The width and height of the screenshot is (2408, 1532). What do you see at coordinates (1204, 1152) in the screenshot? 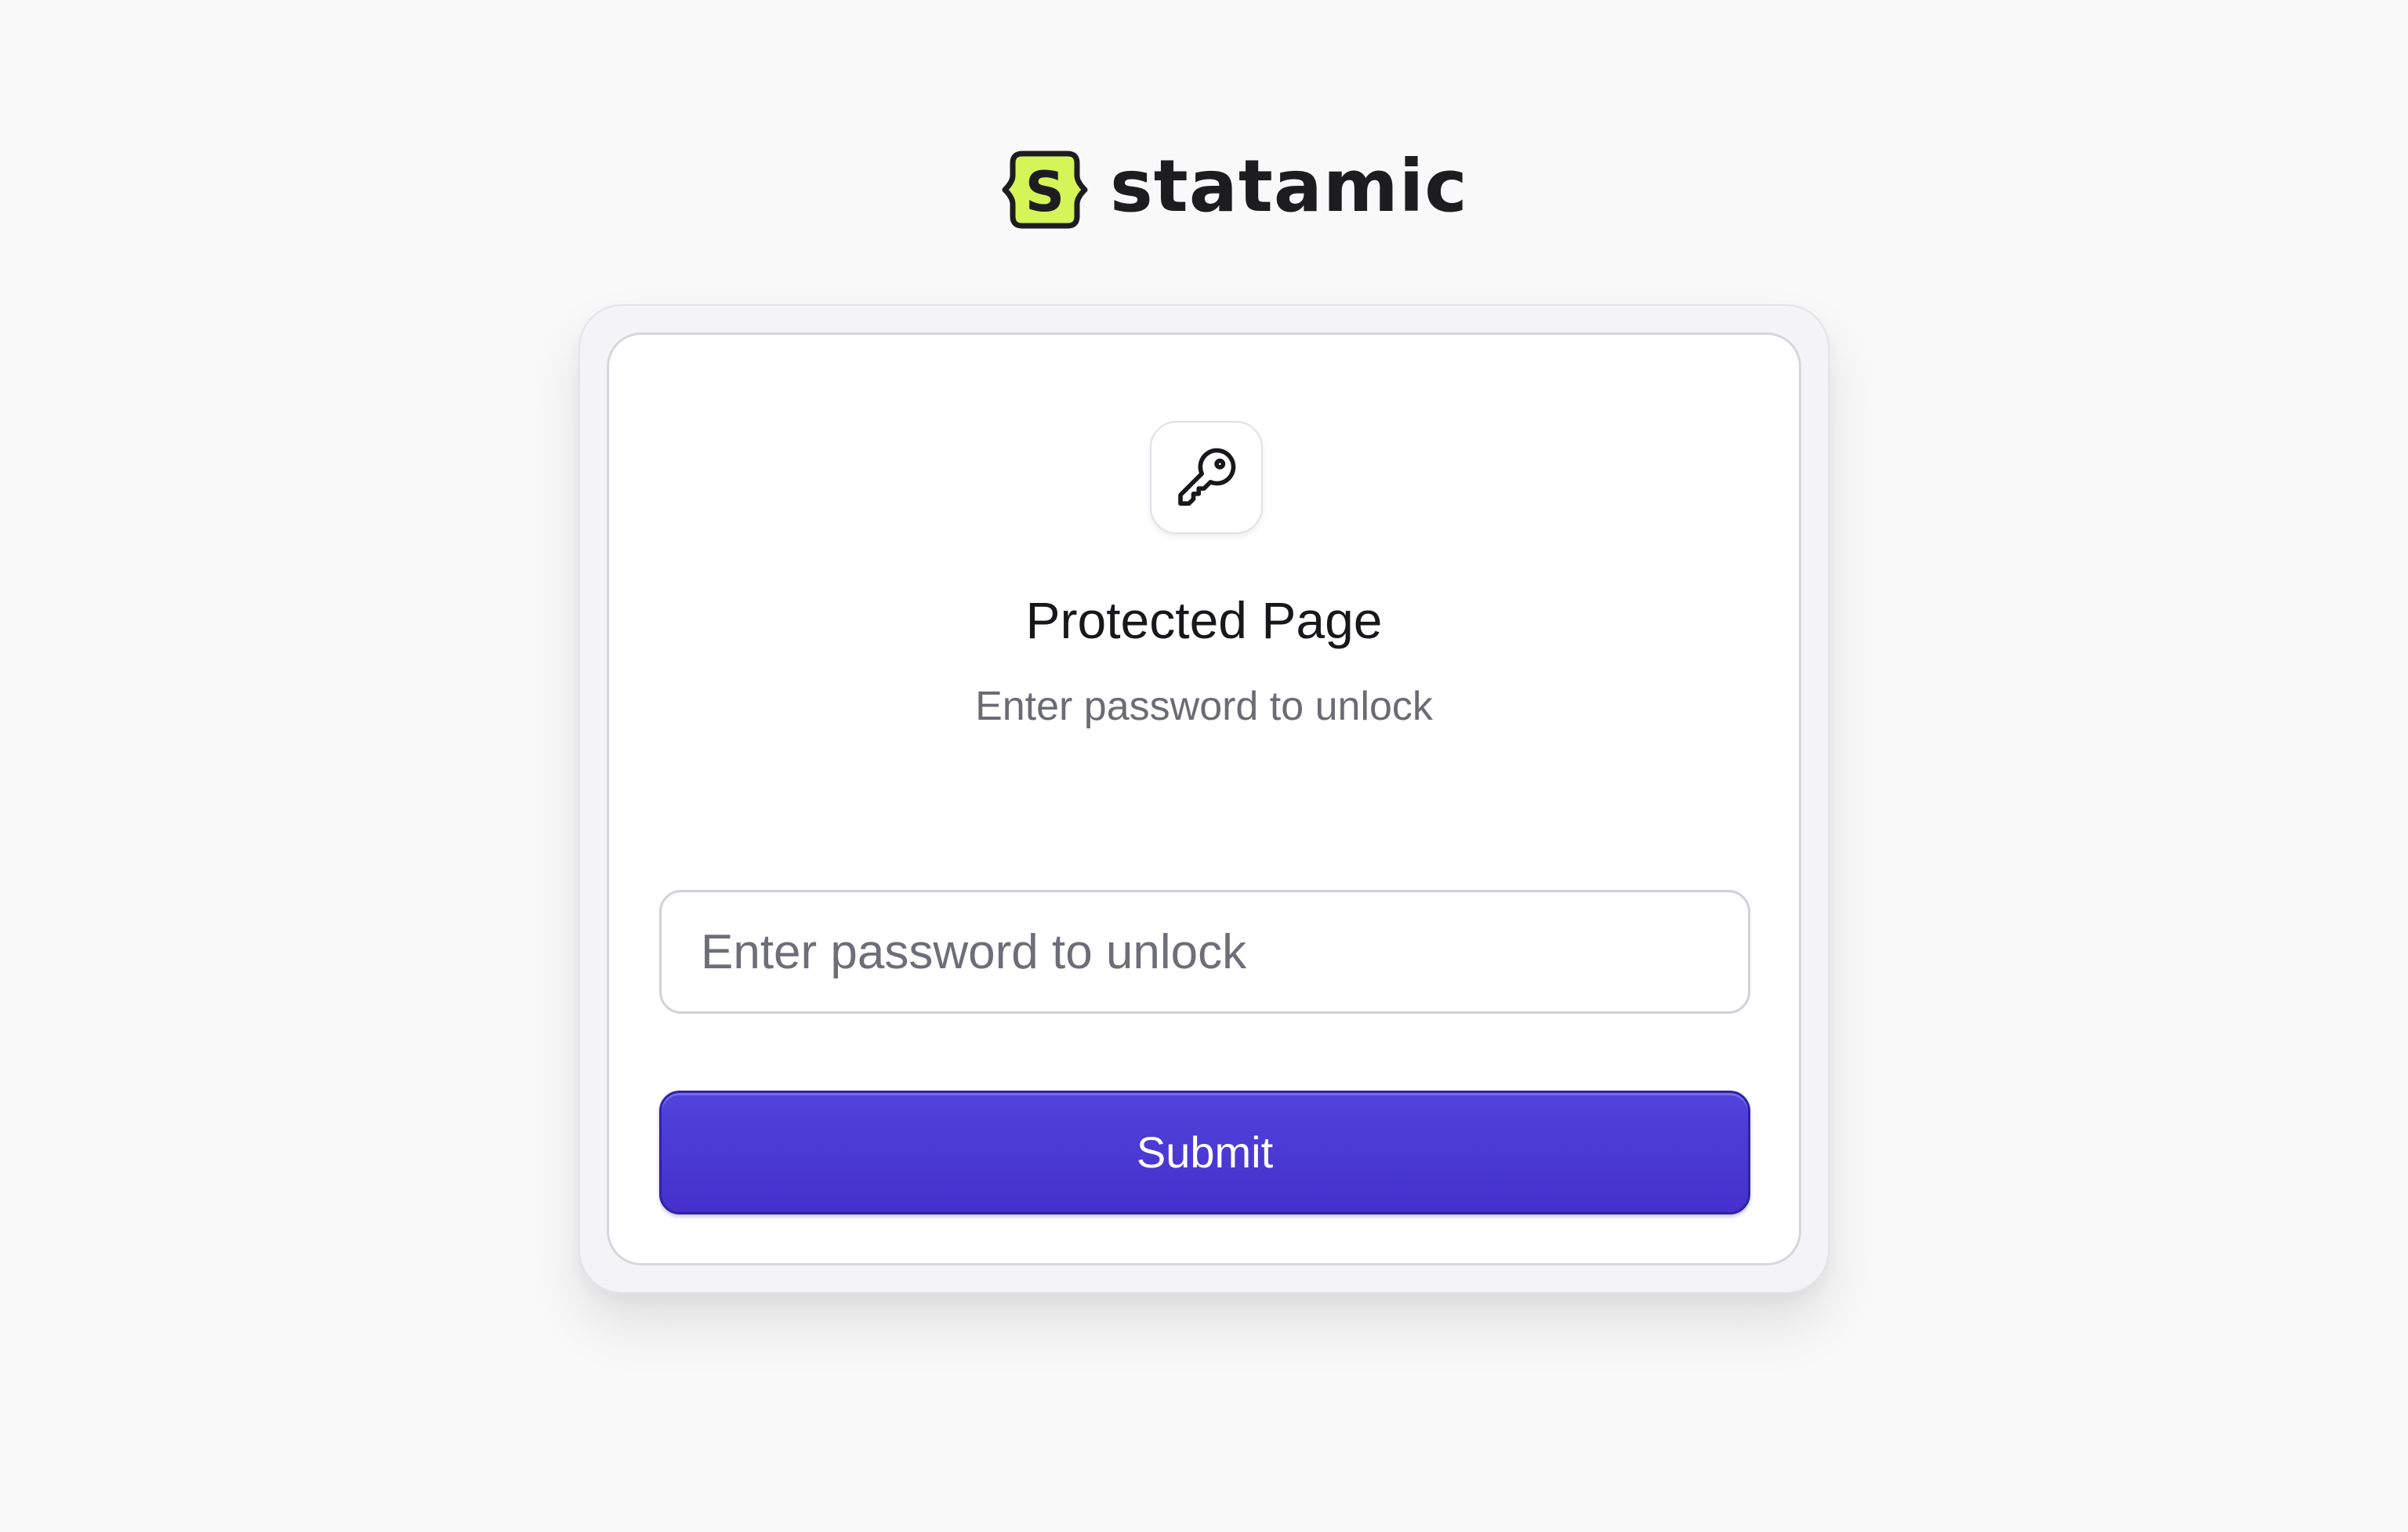
I see `submit-button: Submit` at bounding box center [1204, 1152].